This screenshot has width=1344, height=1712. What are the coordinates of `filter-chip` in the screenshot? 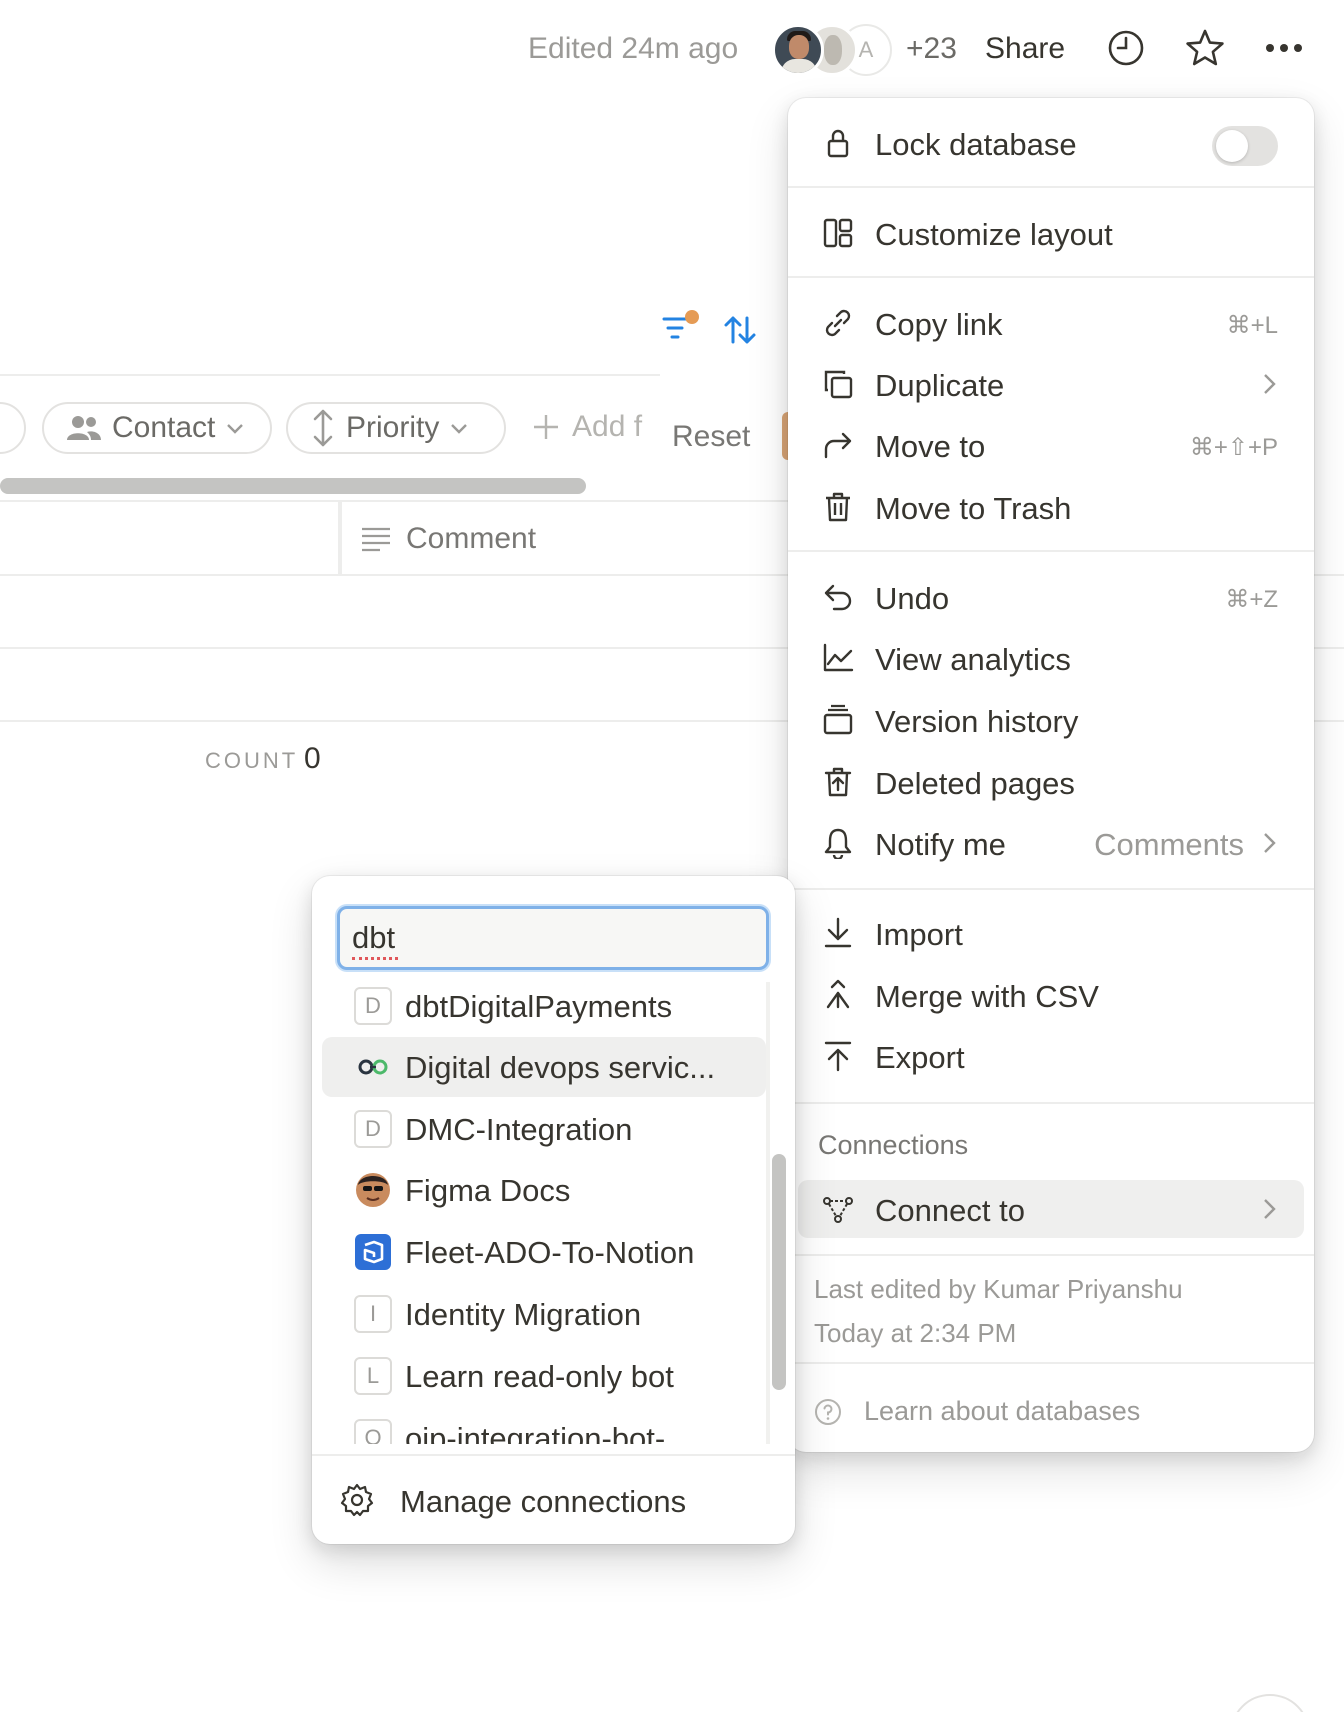 It's located at (13, 428).